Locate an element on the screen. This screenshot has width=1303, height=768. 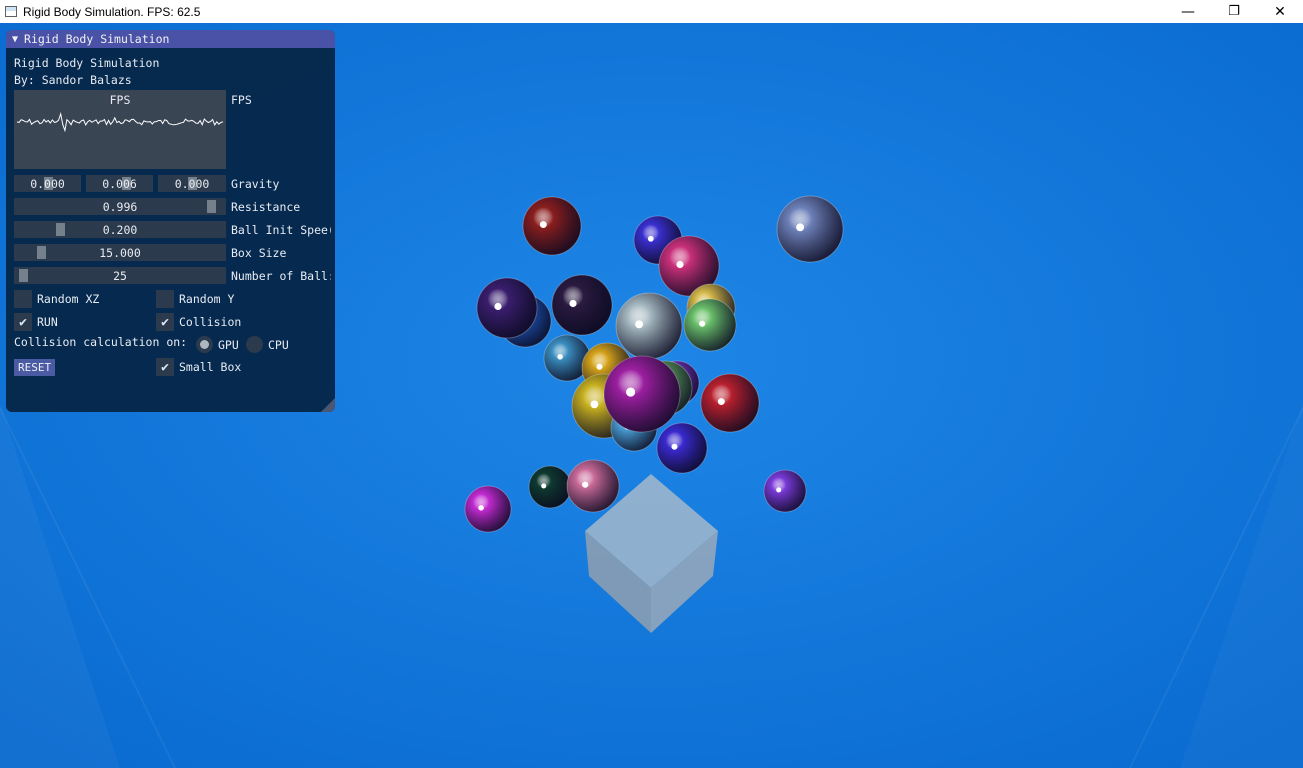
run-label: RUN is located at coordinates (47, 322).